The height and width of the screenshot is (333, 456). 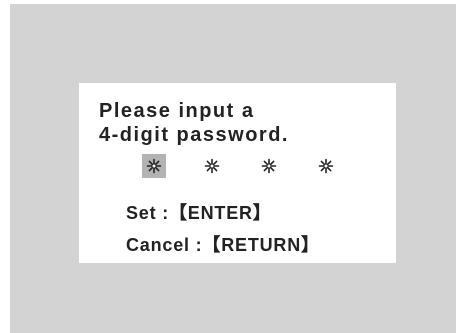 I want to click on password-digit-row, so click(x=242, y=166).